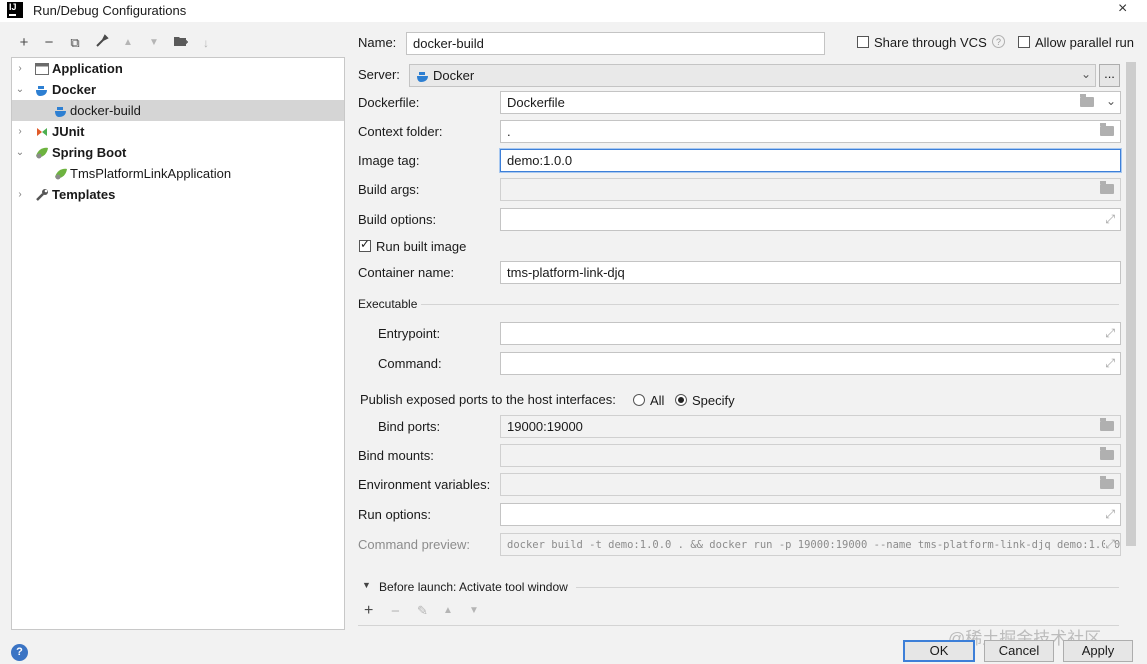 Image resolution: width=1147 pixels, height=664 pixels. Describe the element at coordinates (151, 173) in the screenshot. I see `tree-item-label: TmsPlatformLinkApplication` at that location.